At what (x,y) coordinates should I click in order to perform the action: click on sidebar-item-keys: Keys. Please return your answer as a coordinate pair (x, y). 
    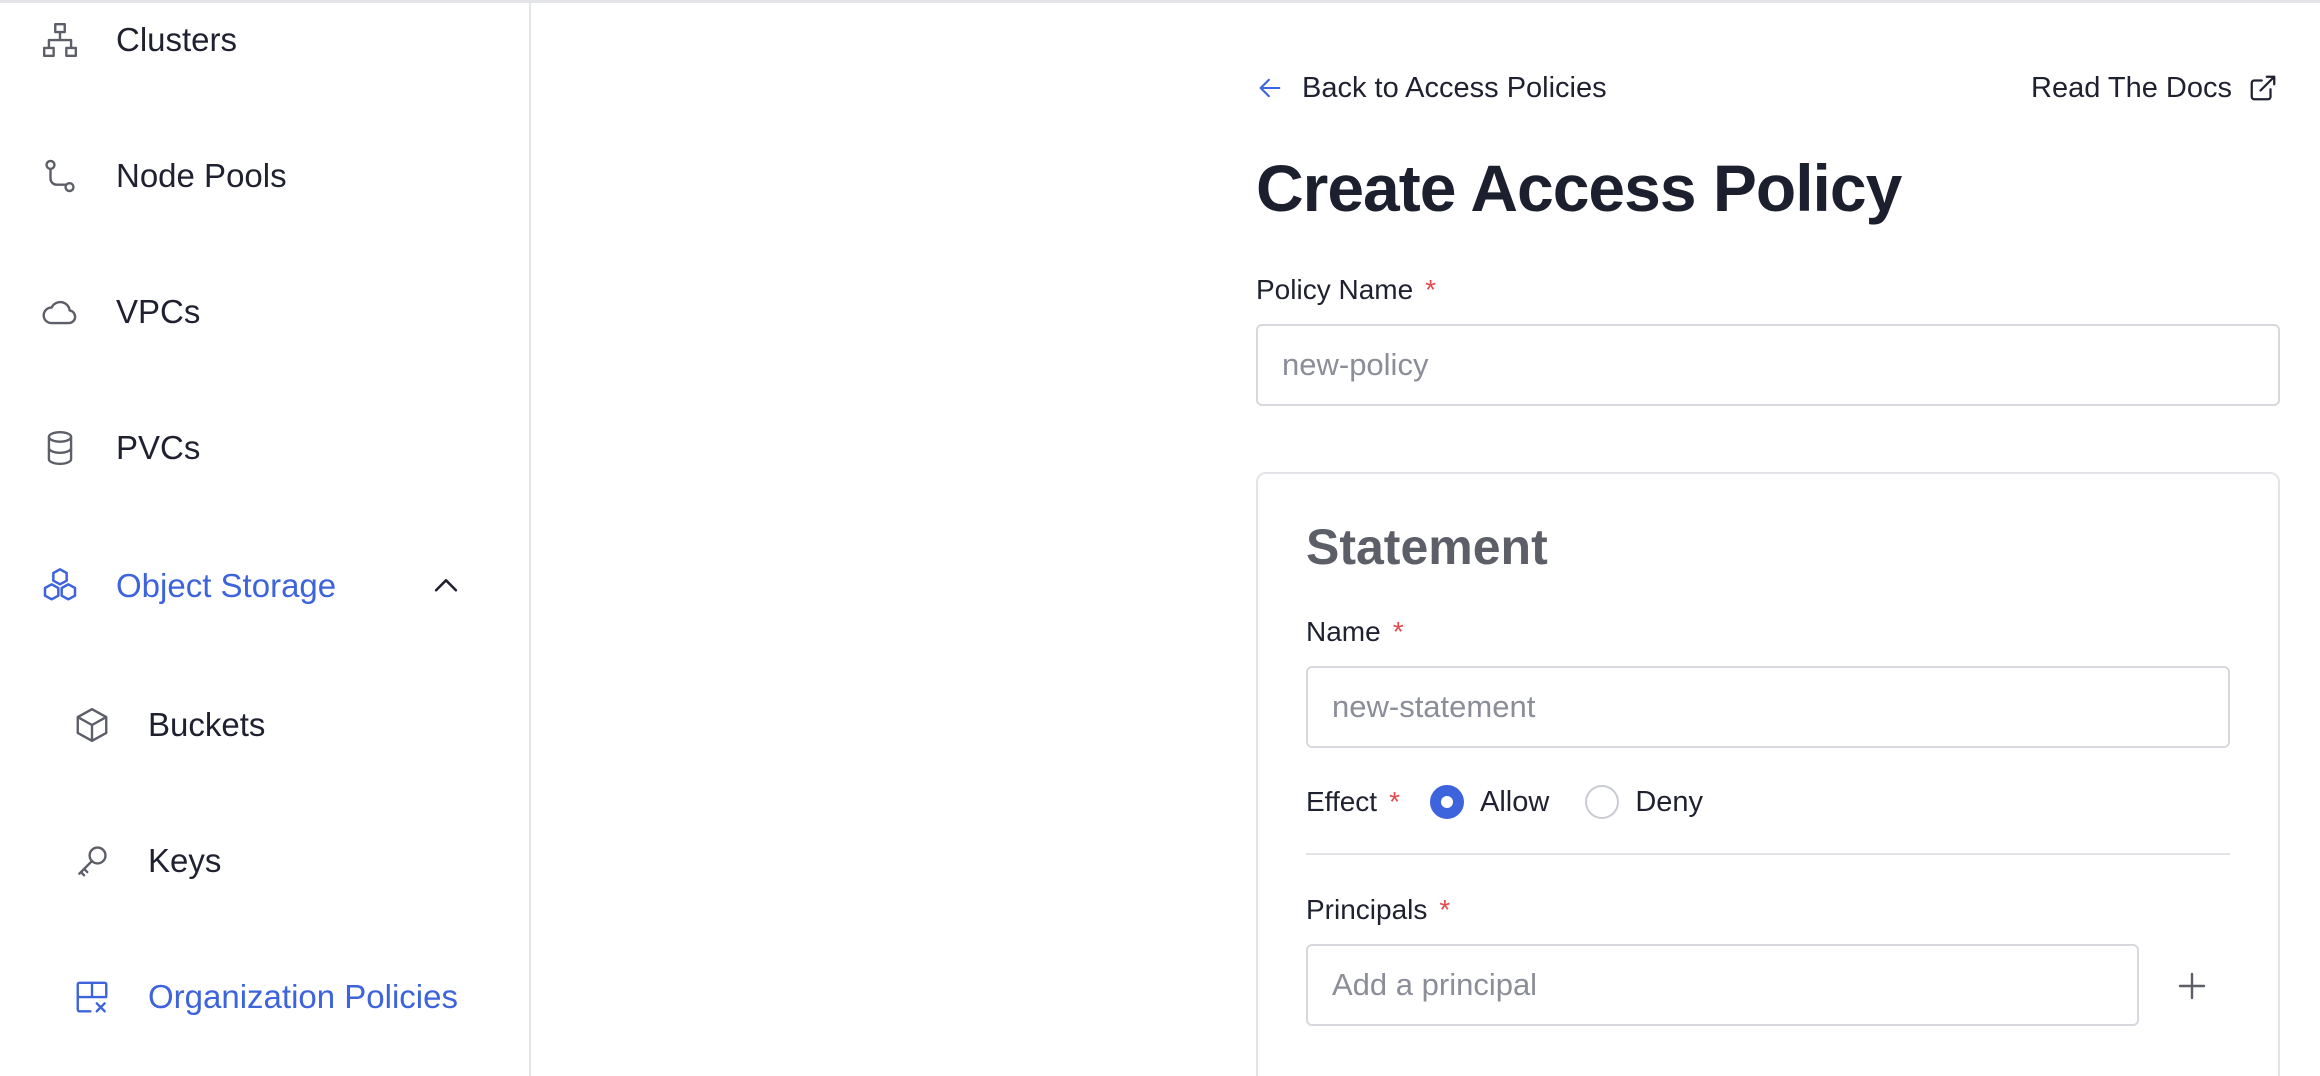
    Looking at the image, I should click on (264, 861).